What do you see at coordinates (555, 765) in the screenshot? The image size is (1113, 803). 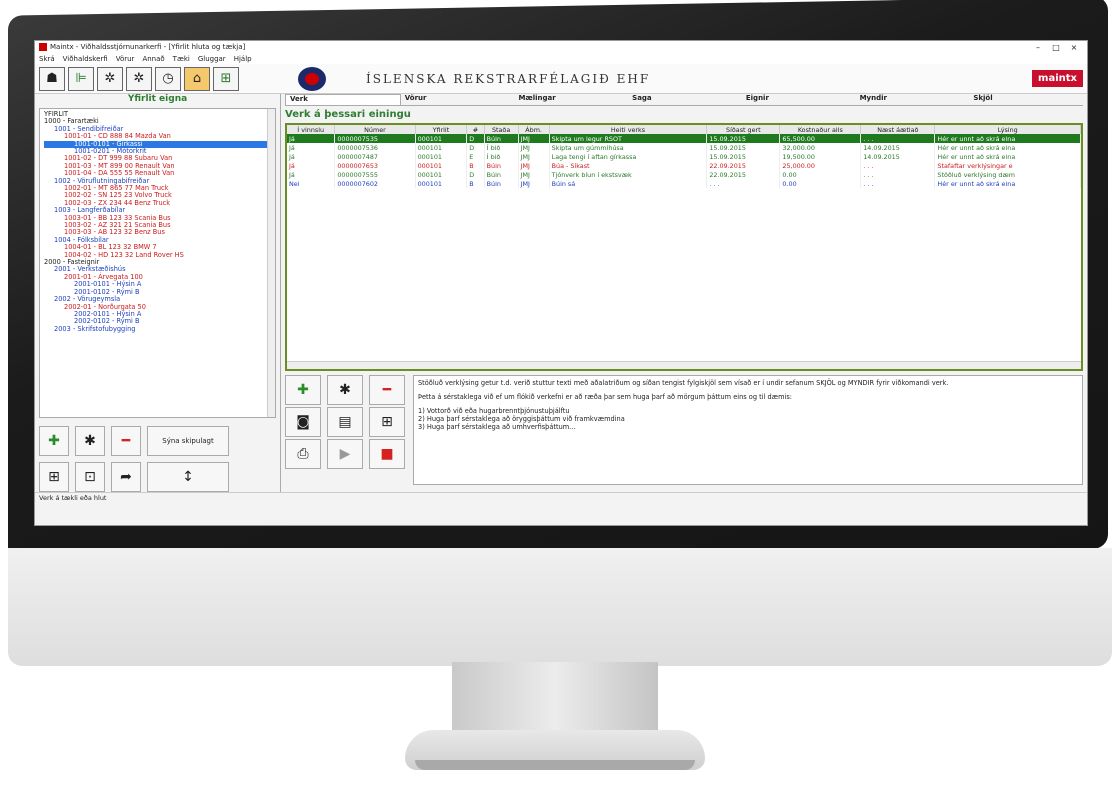 I see `monitor-stand-base-shadow` at bounding box center [555, 765].